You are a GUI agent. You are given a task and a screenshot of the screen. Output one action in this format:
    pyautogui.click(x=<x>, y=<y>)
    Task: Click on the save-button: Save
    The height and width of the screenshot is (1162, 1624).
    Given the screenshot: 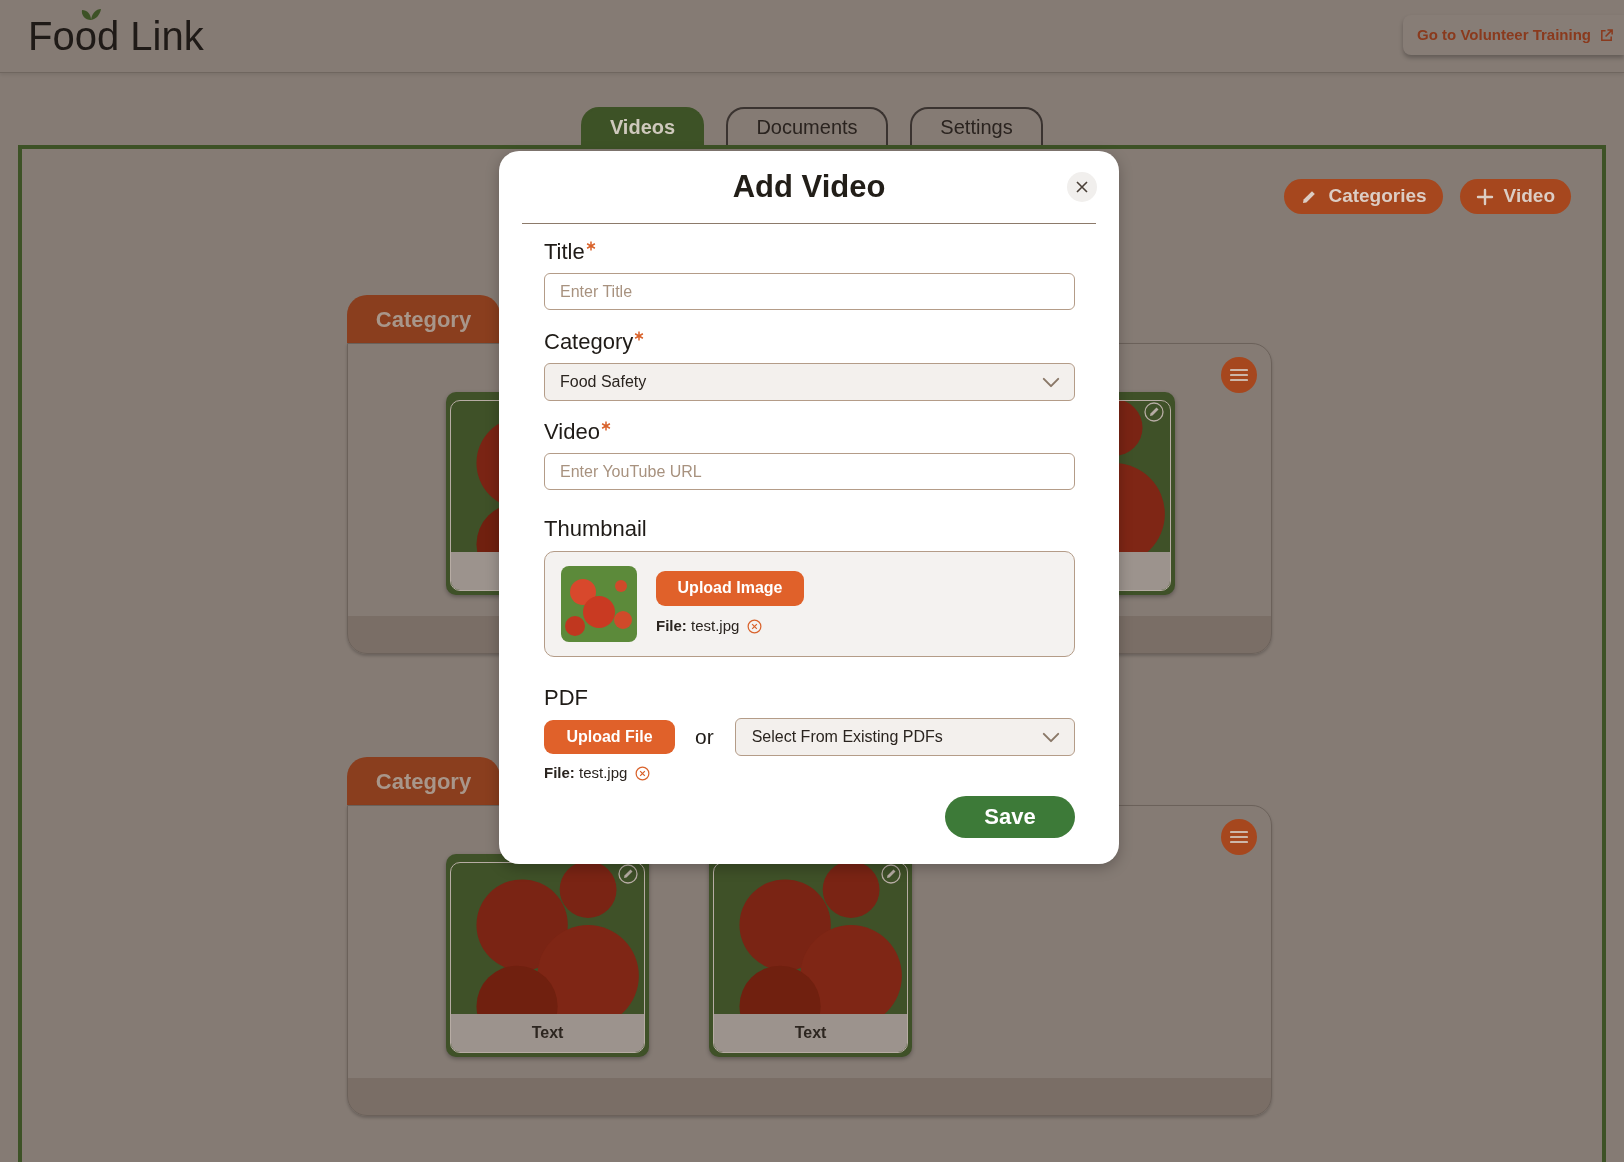 What is the action you would take?
    pyautogui.click(x=1010, y=816)
    